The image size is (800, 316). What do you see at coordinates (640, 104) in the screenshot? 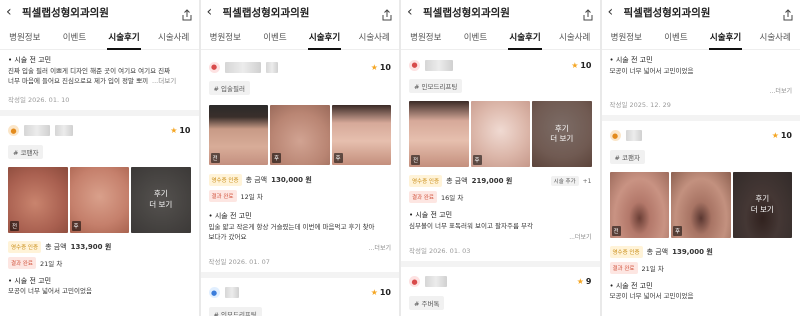
I see `review-date: 작성일 2025. 12. 29` at bounding box center [640, 104].